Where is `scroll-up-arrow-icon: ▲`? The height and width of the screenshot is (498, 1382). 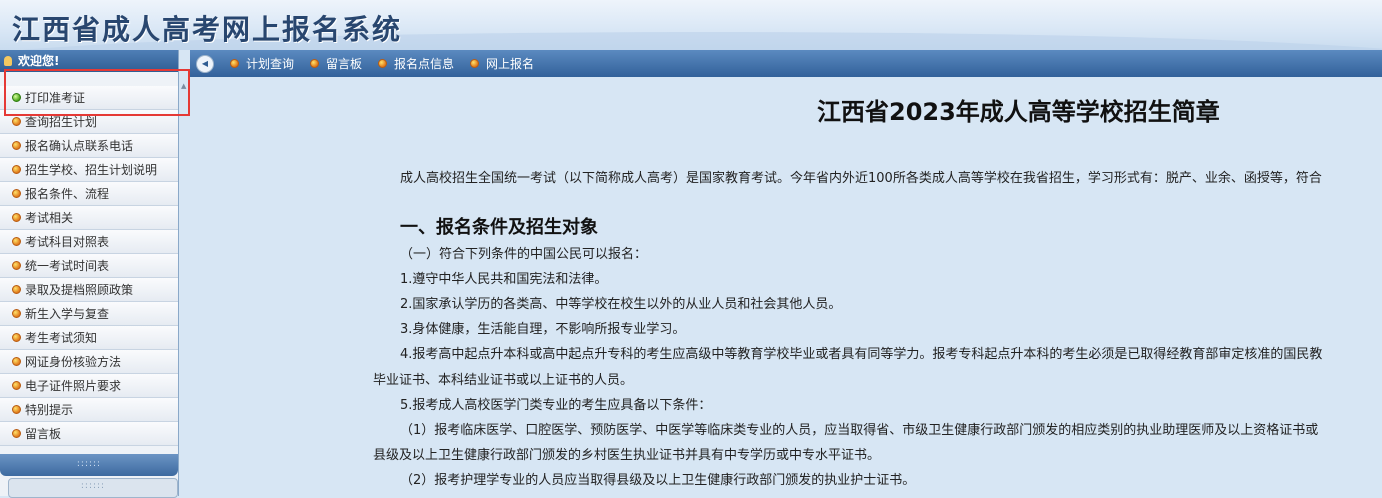
scroll-up-arrow-icon: ▲ is located at coordinates (183, 86).